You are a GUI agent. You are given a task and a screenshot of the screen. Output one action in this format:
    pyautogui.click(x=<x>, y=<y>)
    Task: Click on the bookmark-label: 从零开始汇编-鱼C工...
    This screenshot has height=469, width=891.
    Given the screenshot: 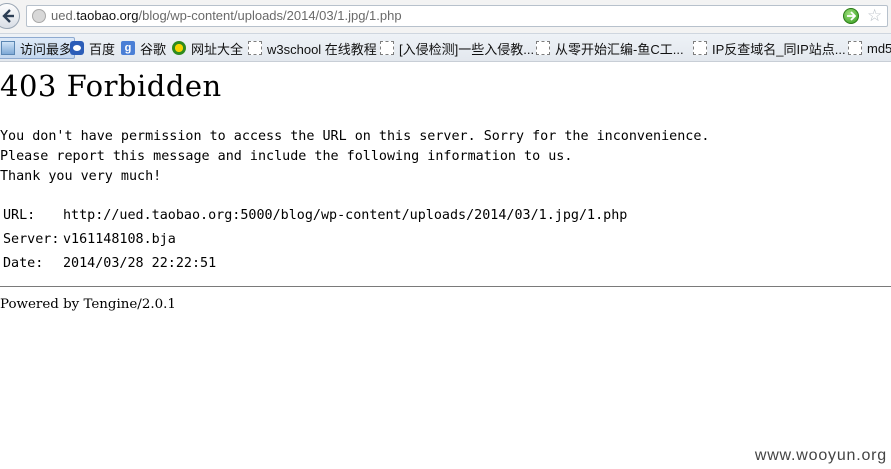 What is the action you would take?
    pyautogui.click(x=619, y=49)
    